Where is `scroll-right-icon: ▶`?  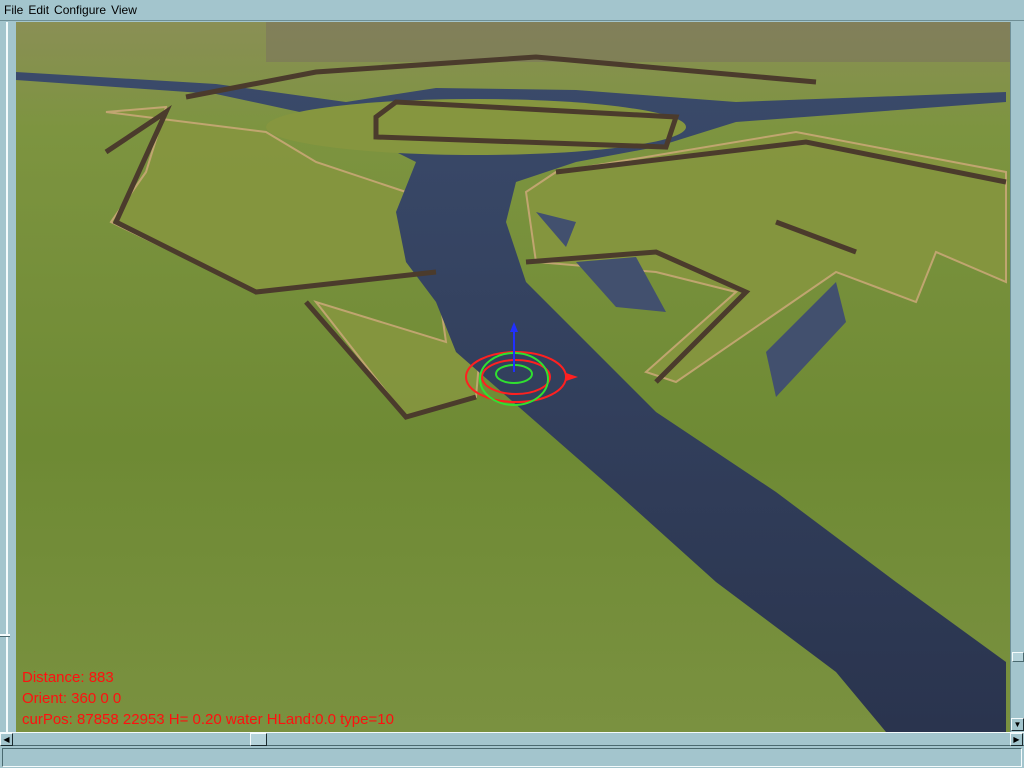 scroll-right-icon: ▶ is located at coordinates (1016, 739).